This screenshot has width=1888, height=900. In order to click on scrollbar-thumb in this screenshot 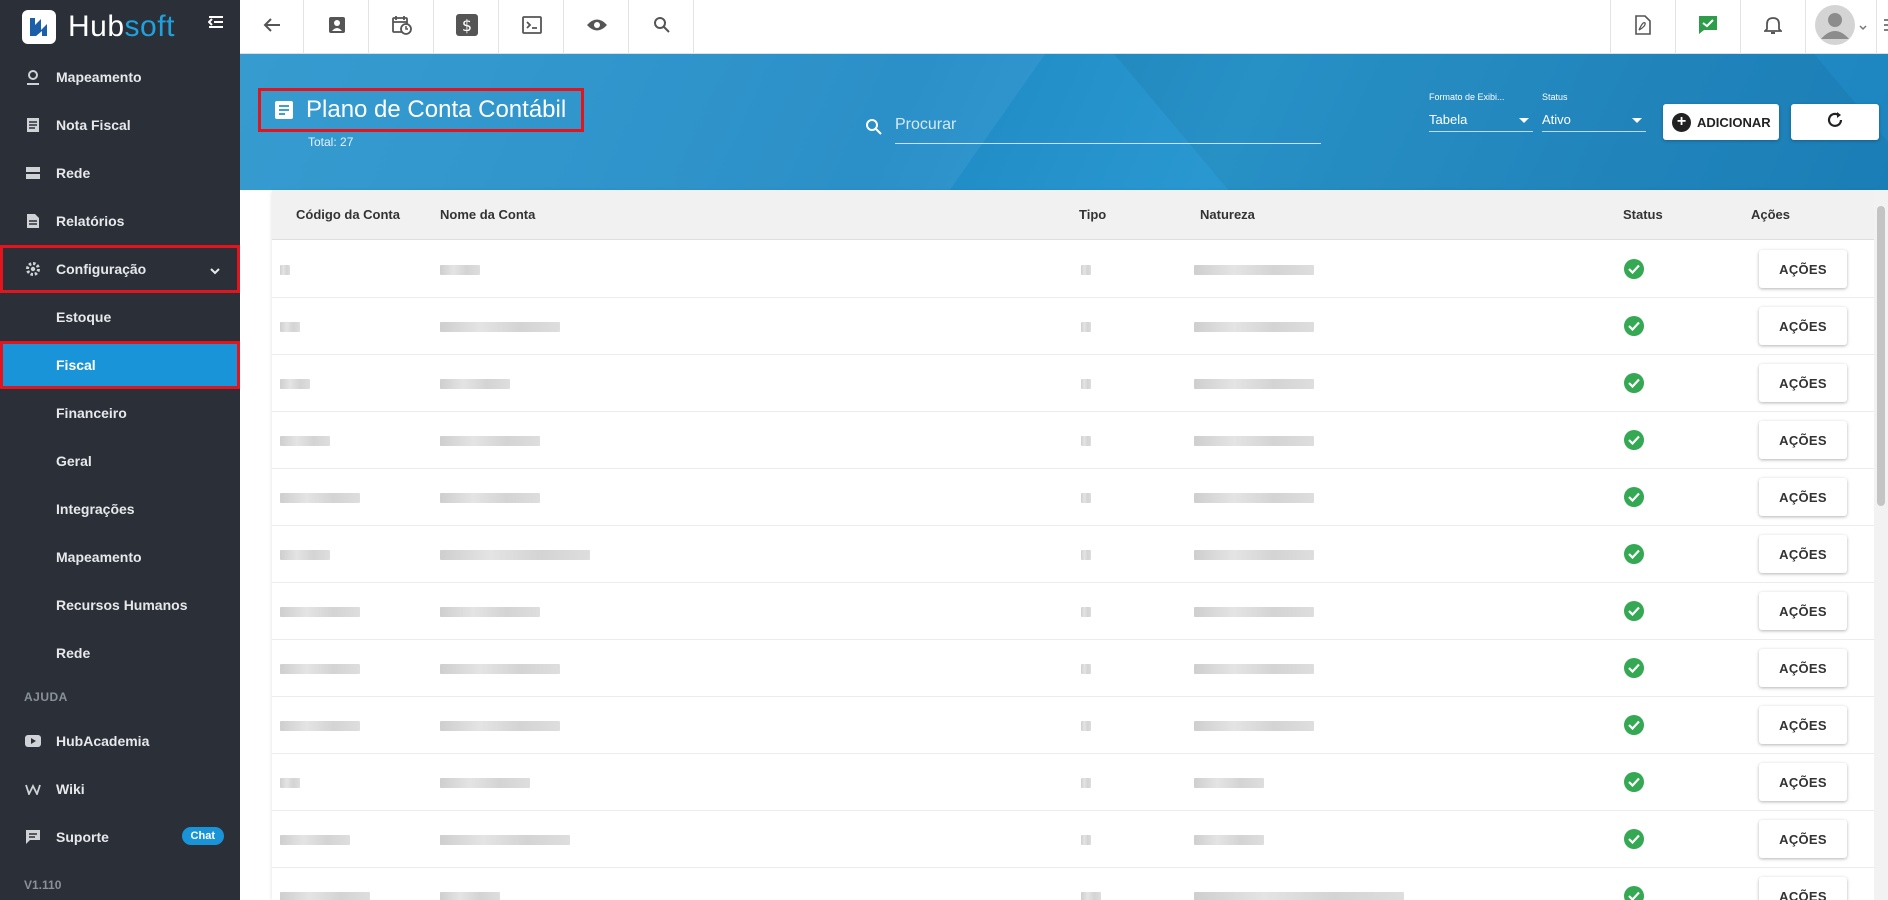, I will do `click(1881, 356)`.